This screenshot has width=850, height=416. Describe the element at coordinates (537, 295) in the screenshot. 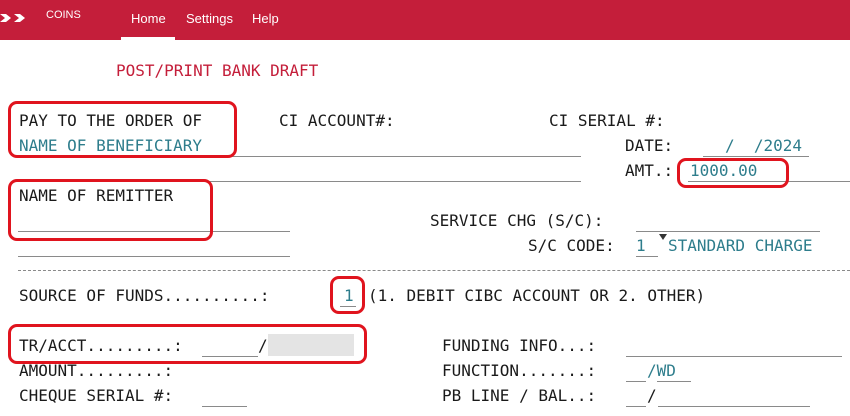

I see `source-of-funds-options: (1. DEBIT CIBC ACCOUNT OR 2. OTHER)` at that location.